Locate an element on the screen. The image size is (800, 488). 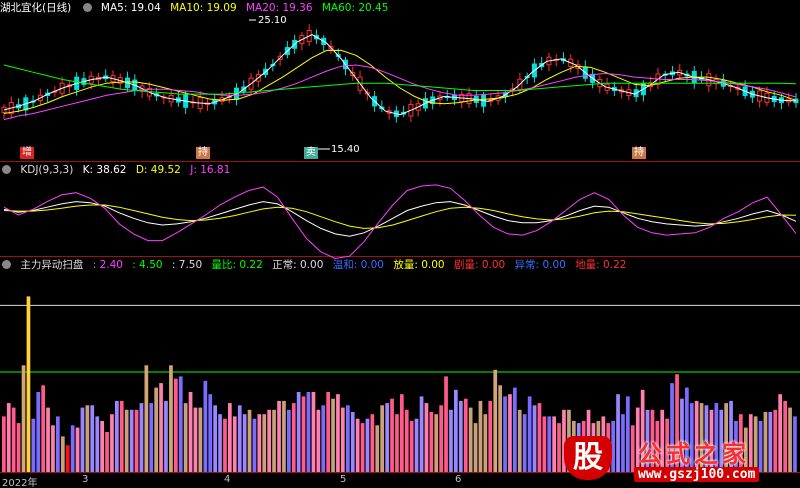
watermark-title: 公式之家 is located at coordinates (694, 453).